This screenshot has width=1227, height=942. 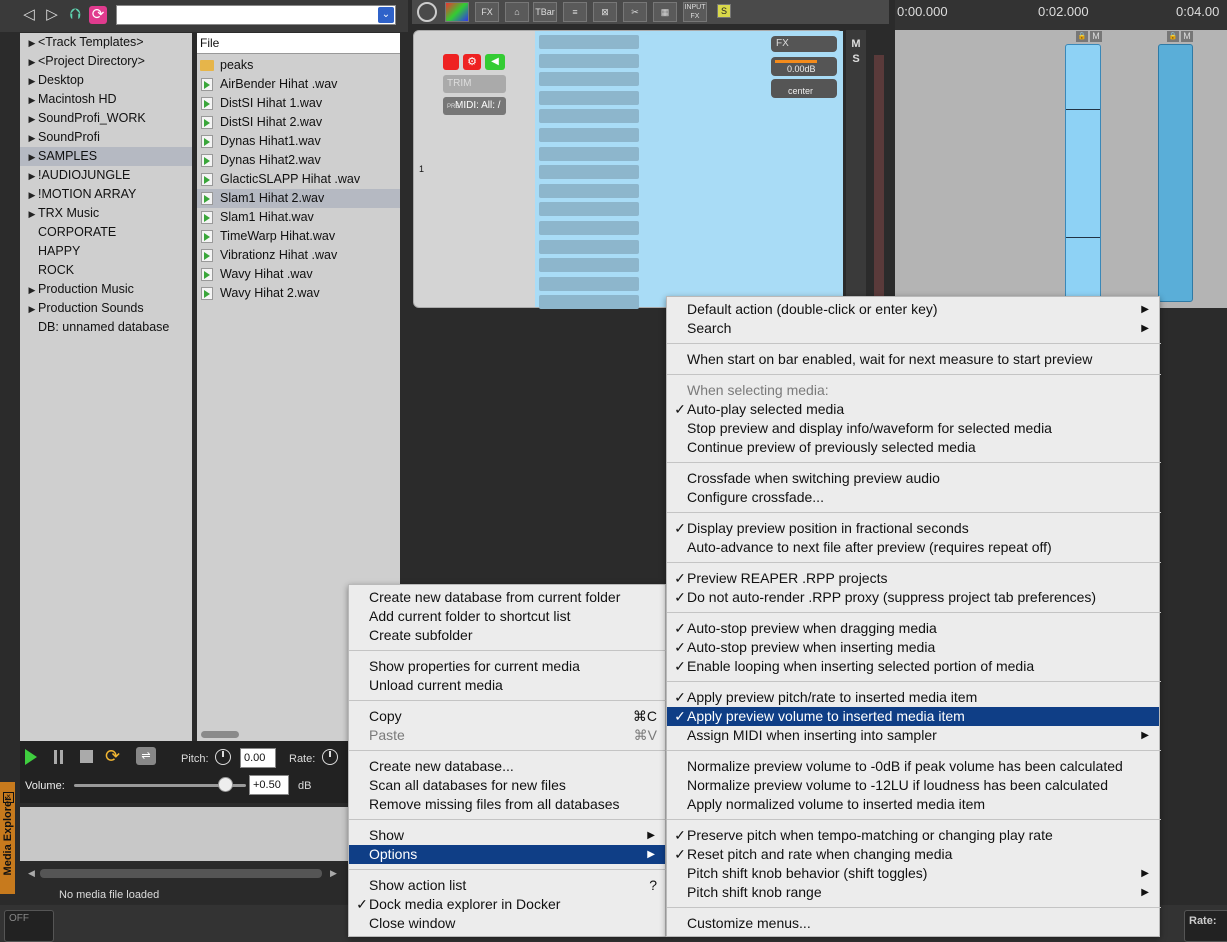 What do you see at coordinates (298, 255) in the screenshot?
I see `file-item: Vibrationz Hihat .wav` at bounding box center [298, 255].